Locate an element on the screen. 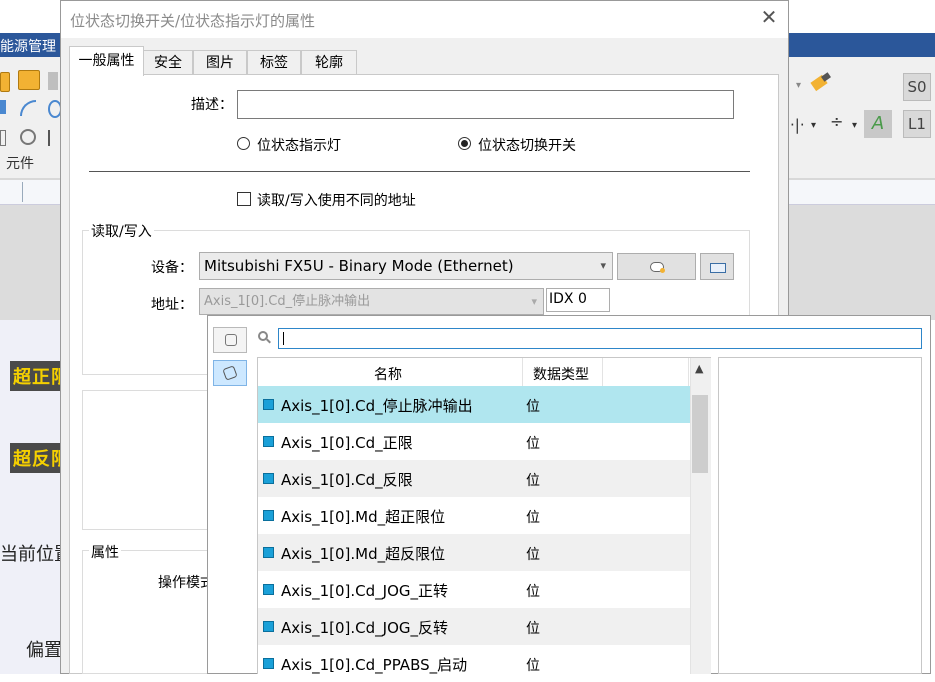  properties-group is located at coordinates (147, 612).